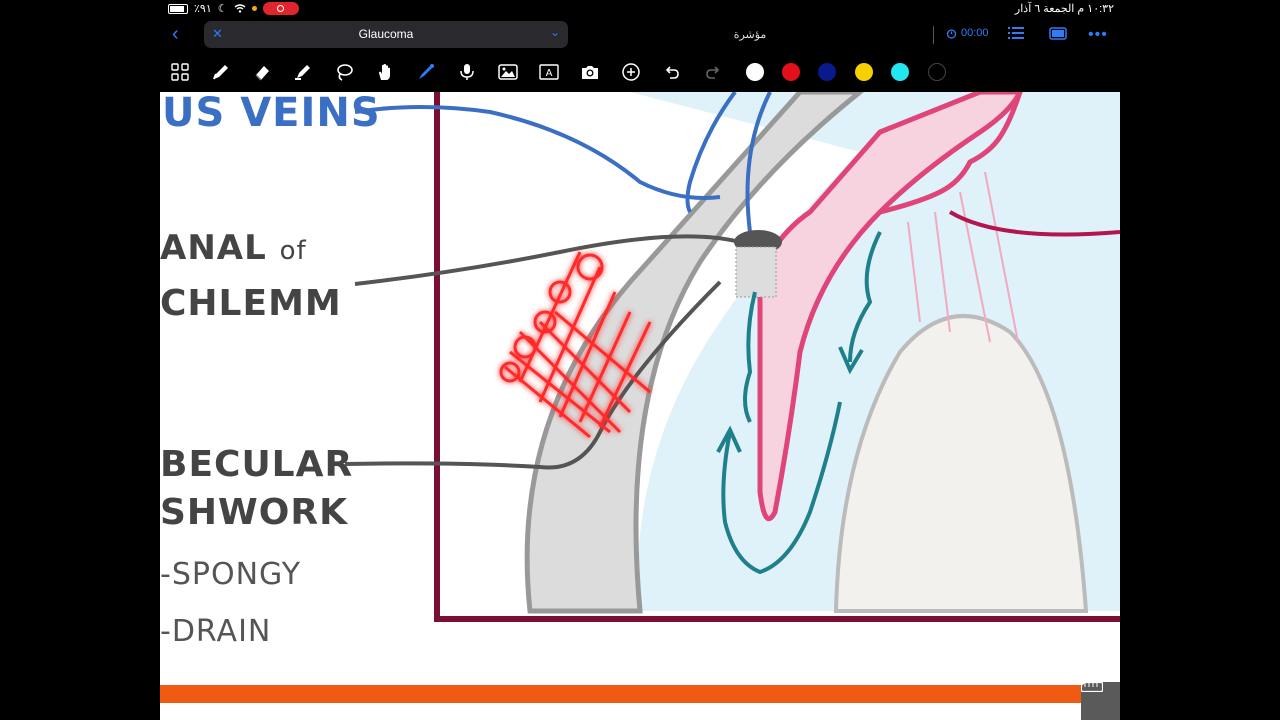 The height and width of the screenshot is (720, 1280). Describe the element at coordinates (640, 694) in the screenshot. I see `page-footer-bar` at that location.